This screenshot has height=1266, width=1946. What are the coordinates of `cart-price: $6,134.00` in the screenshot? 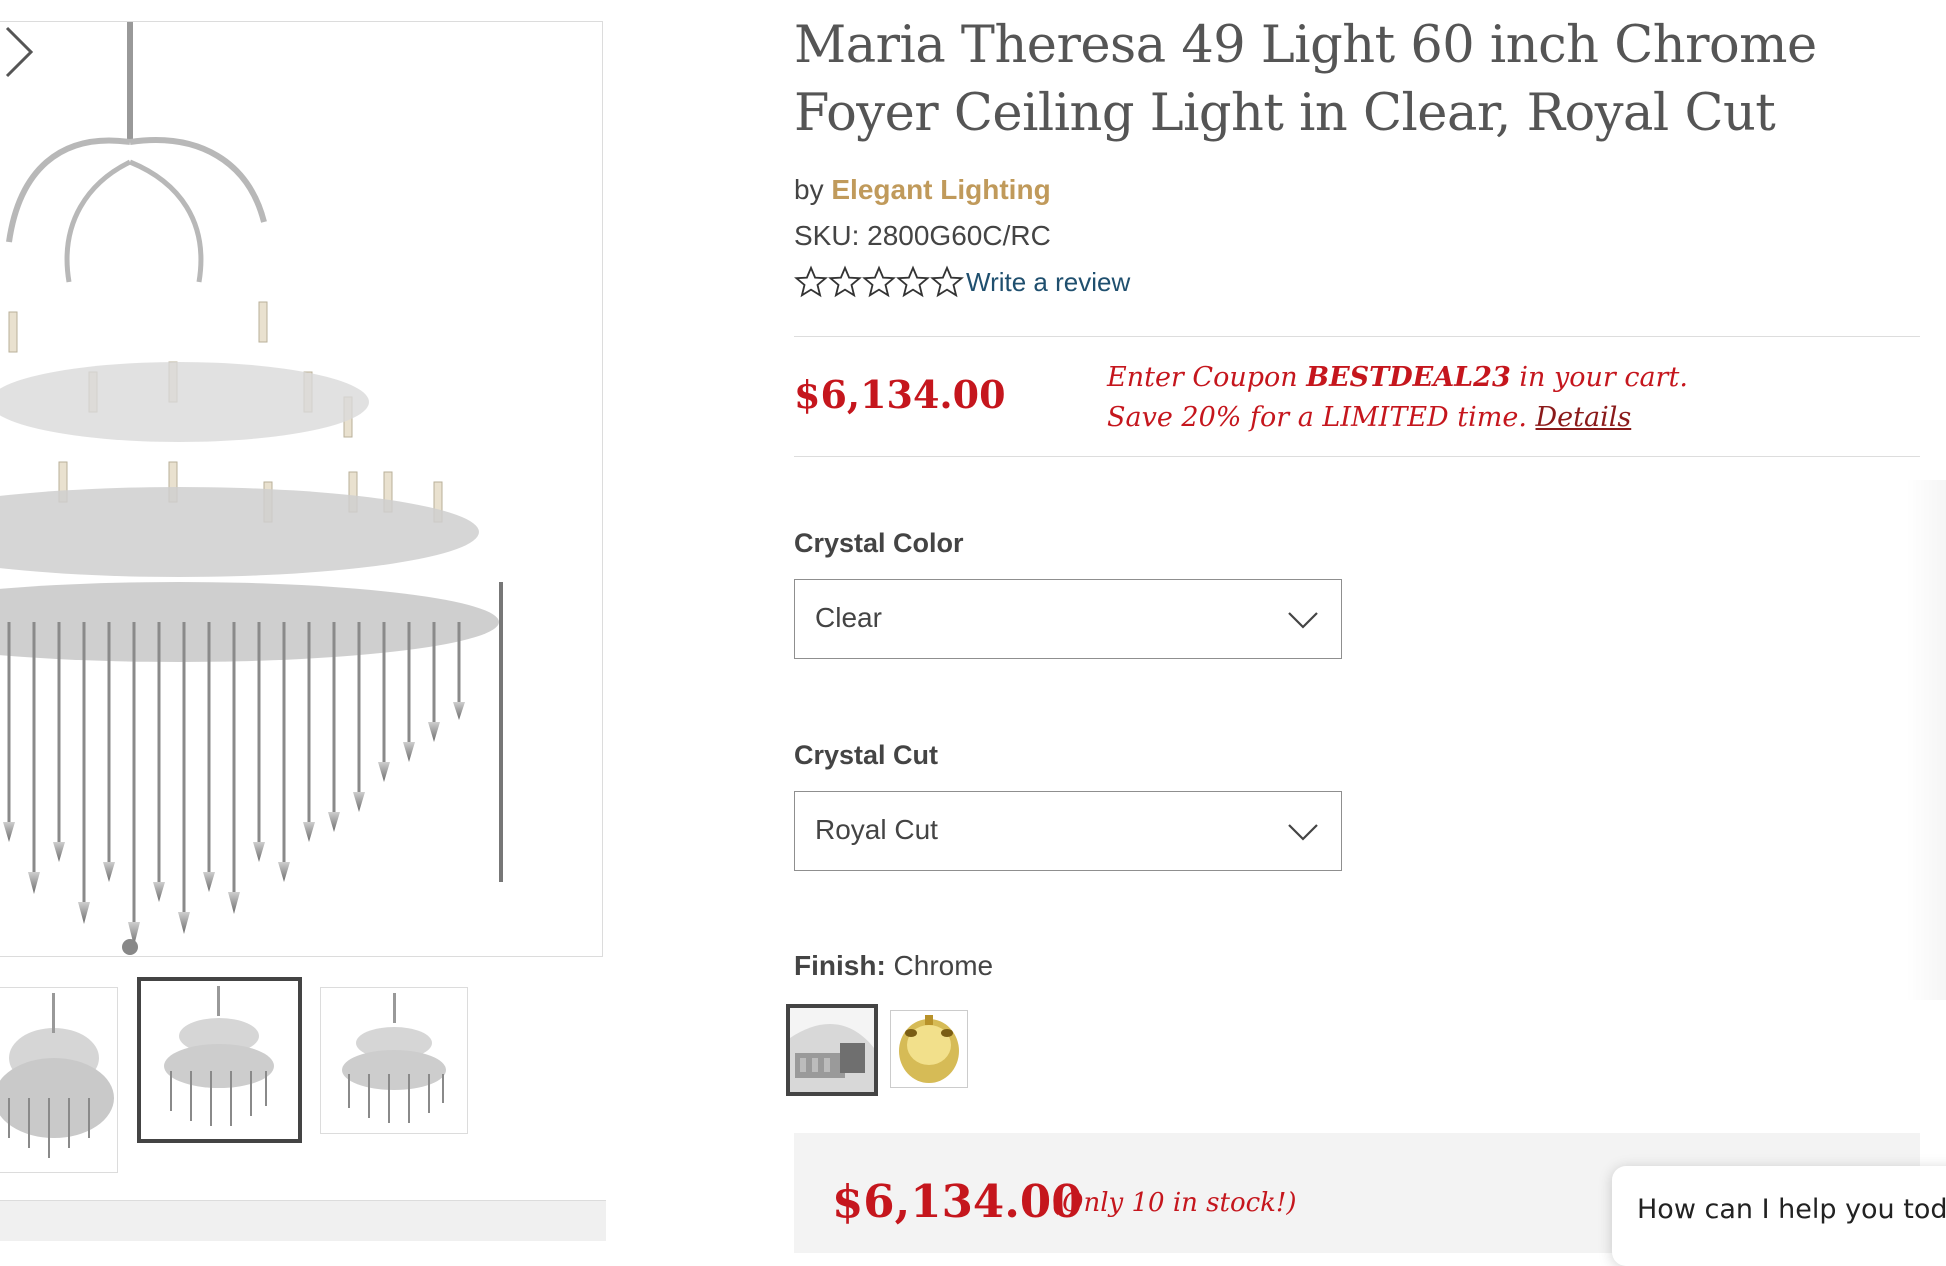 It's located at (957, 1201).